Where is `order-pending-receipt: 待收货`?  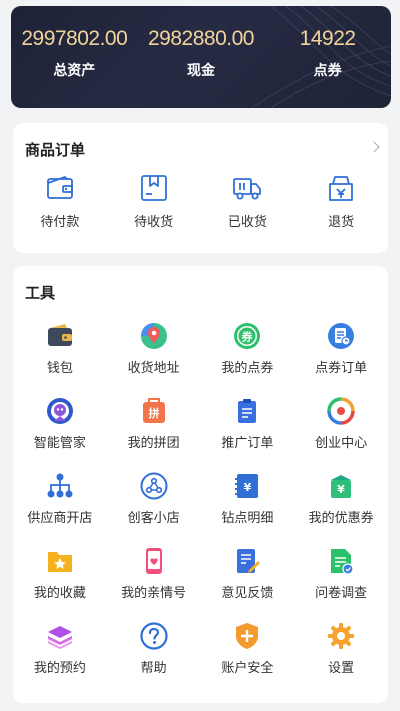
order-pending-receipt: 待收货 is located at coordinates (154, 201).